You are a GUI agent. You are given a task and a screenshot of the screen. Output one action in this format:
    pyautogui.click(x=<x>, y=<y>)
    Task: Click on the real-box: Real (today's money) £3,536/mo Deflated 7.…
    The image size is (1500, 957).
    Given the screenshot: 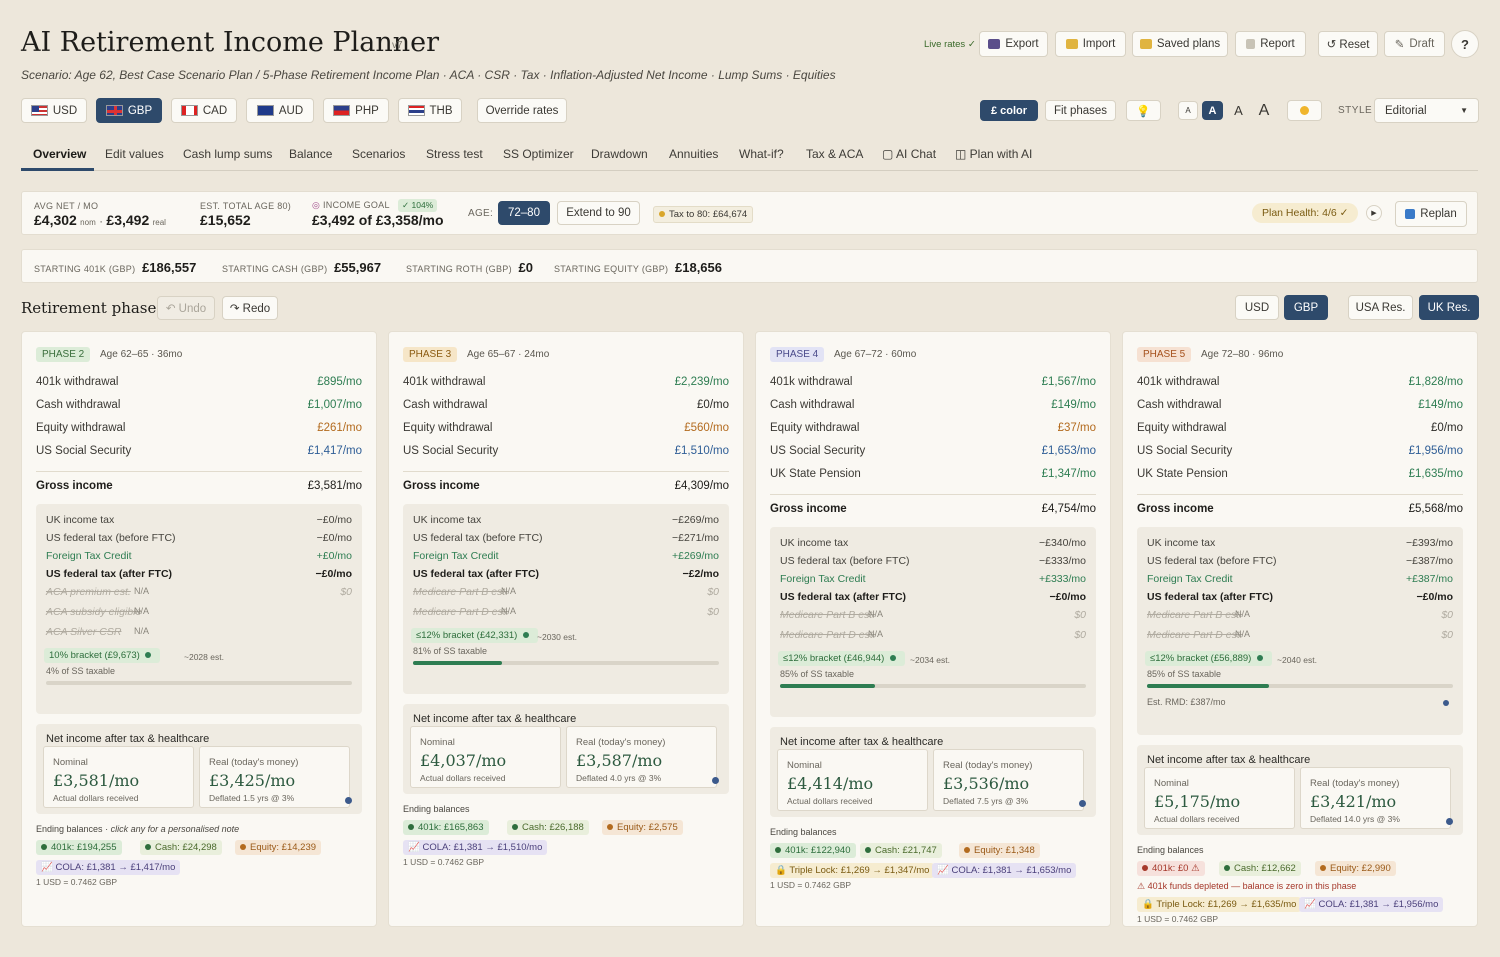 What is the action you would take?
    pyautogui.click(x=1008, y=780)
    